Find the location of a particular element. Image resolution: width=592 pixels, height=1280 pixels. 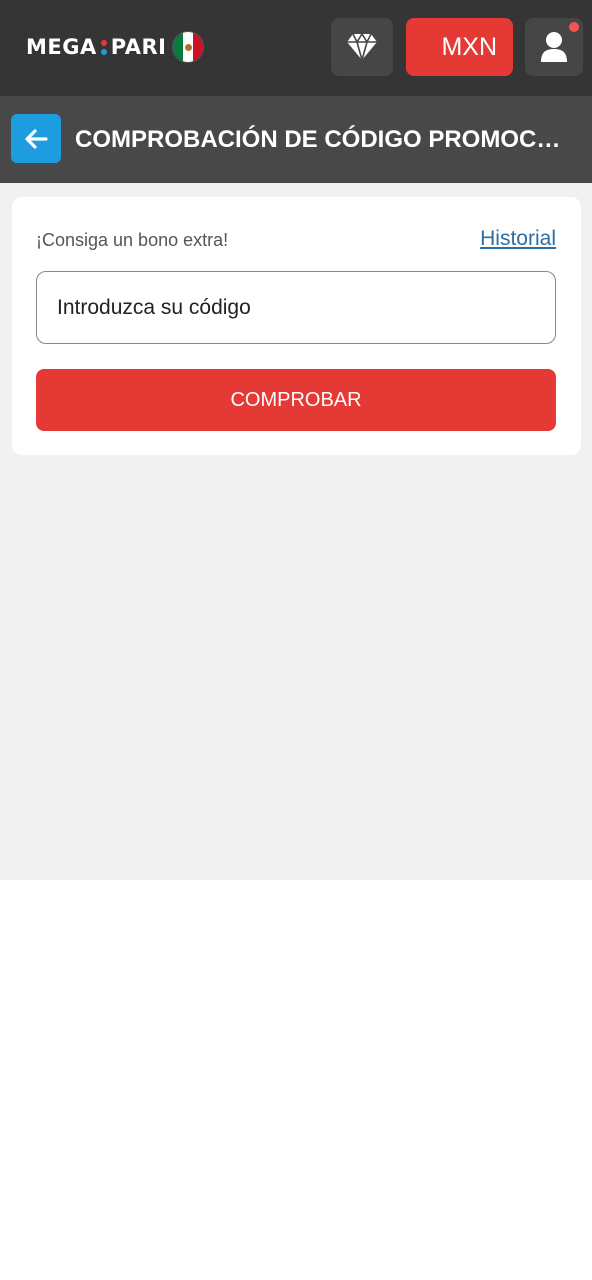

logo-dots is located at coordinates (103, 47).